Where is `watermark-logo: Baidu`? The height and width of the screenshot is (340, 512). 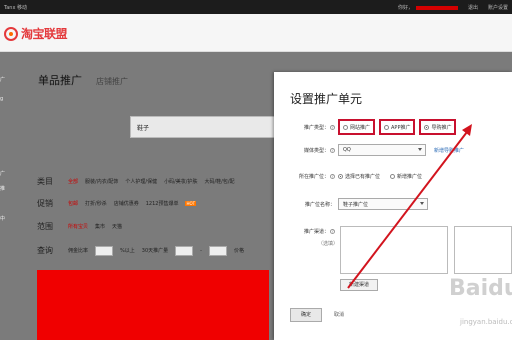 watermark-logo: Baidu is located at coordinates (480, 288).